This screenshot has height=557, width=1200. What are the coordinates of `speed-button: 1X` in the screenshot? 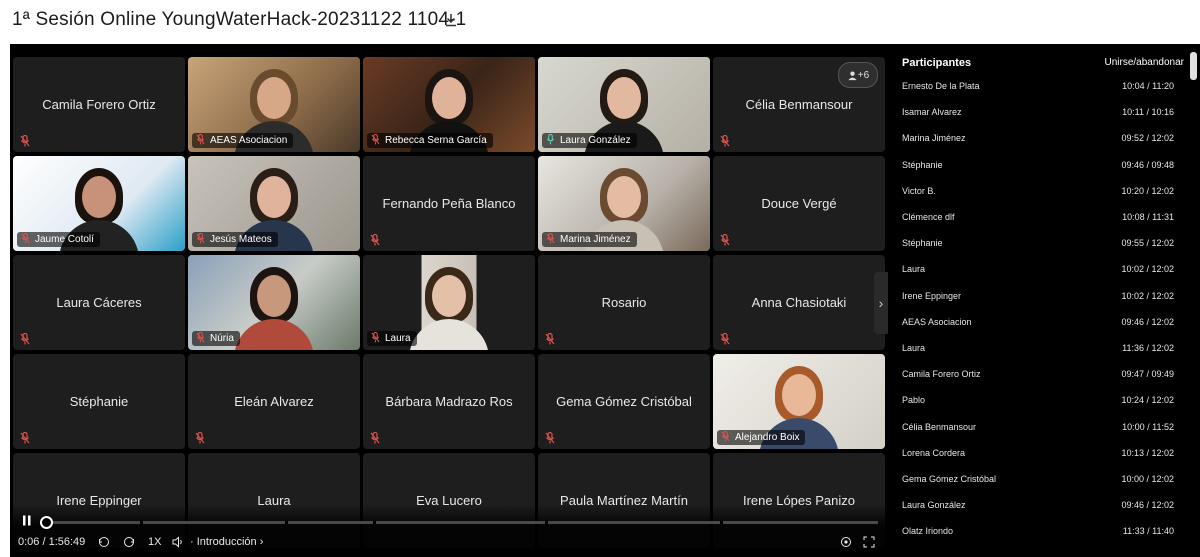 It's located at (154, 542).